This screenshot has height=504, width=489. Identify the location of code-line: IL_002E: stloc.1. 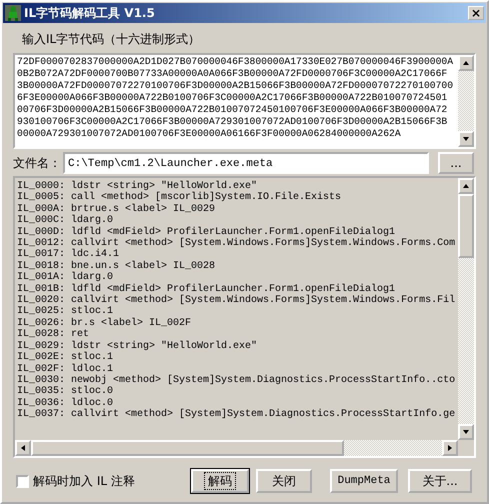
(65, 358).